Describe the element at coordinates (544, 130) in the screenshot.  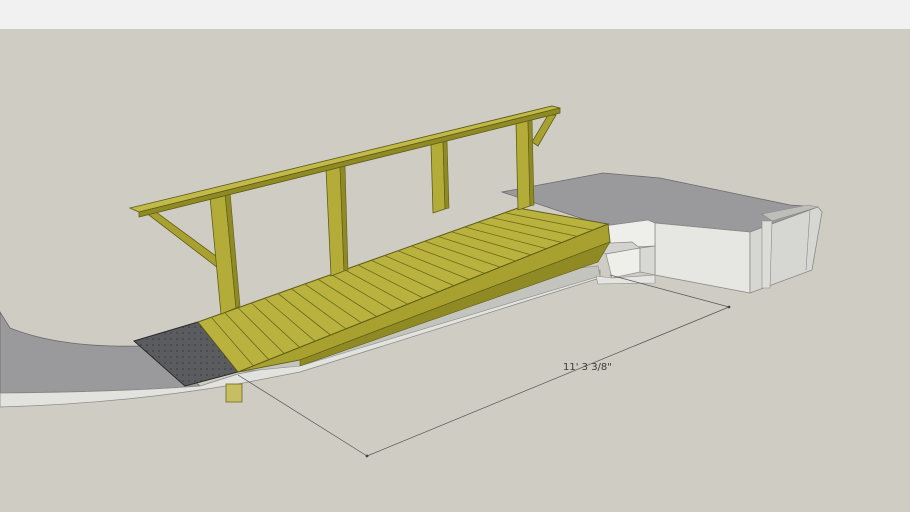
I see `handrail-brace-right` at that location.